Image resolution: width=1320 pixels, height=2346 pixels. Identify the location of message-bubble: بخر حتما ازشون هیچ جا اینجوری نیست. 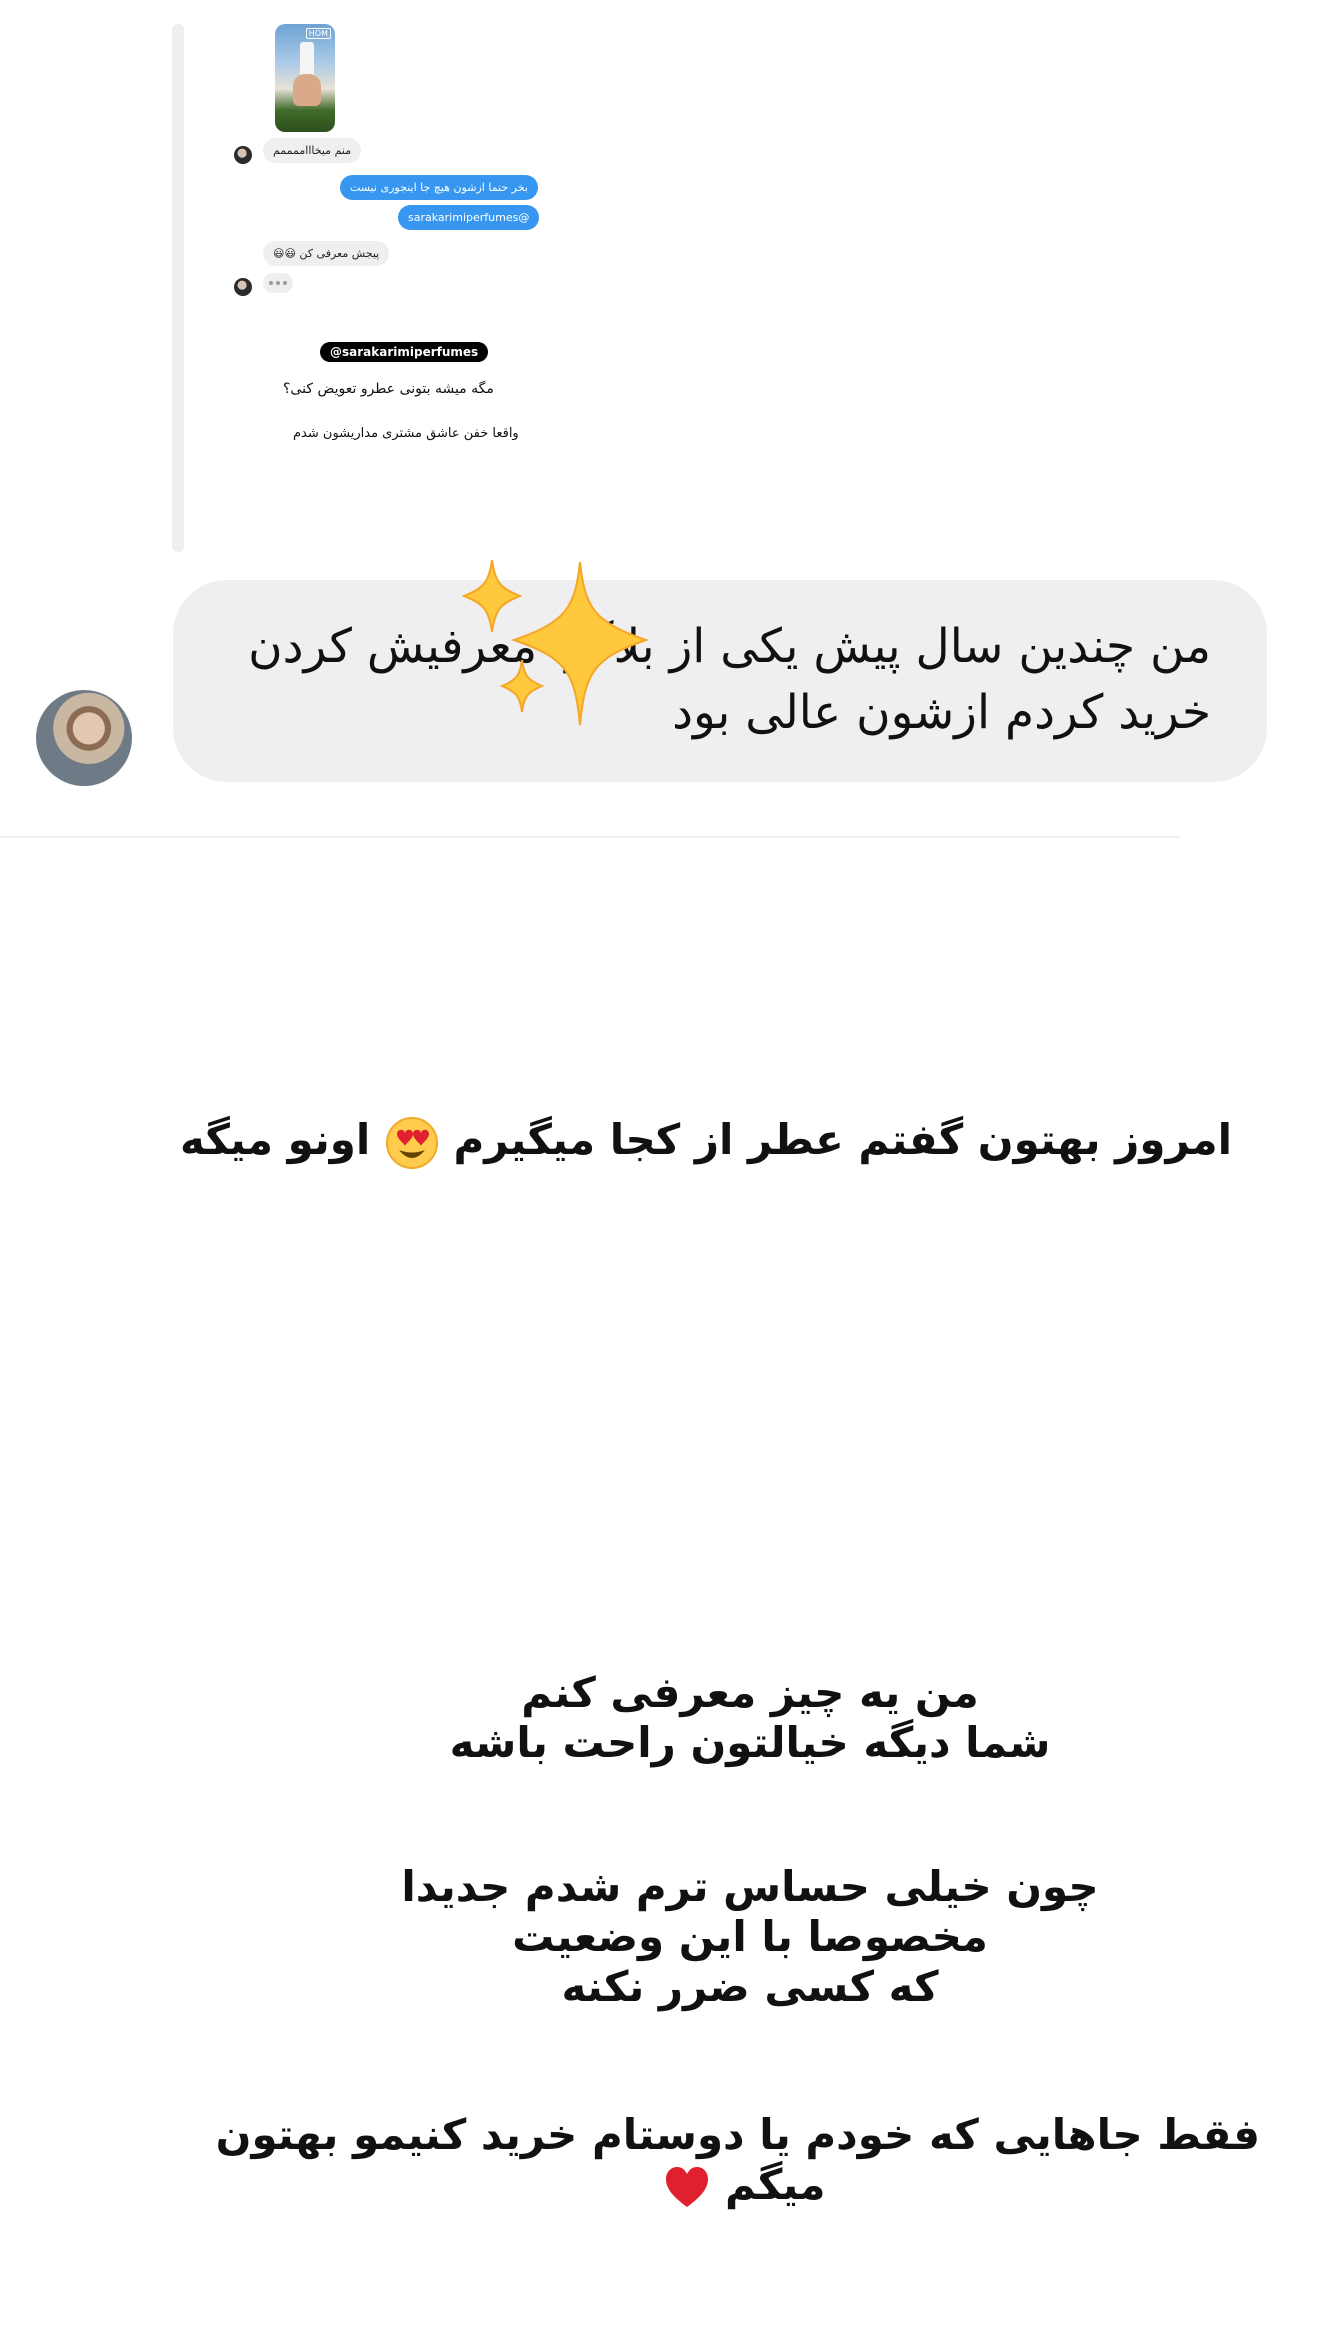
(439, 187).